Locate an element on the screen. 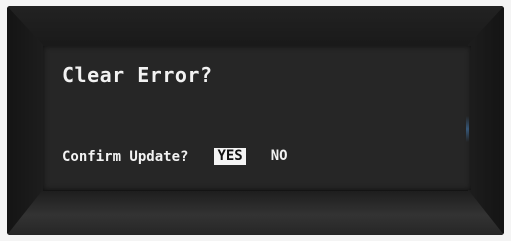 The image size is (511, 241). no-option: NO is located at coordinates (279, 156).